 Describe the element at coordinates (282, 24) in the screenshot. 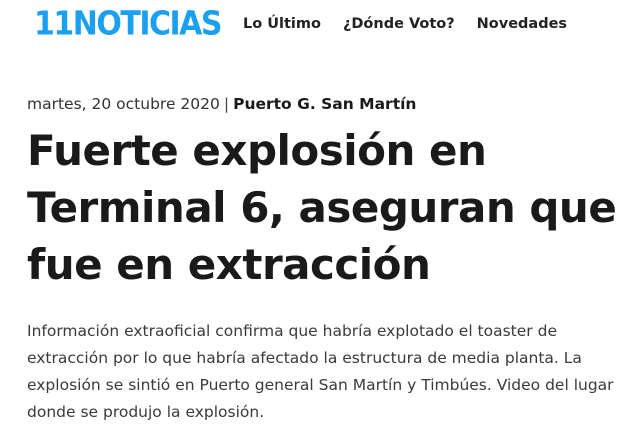

I see `nav-item-lo-ultimo: Lo Último` at that location.